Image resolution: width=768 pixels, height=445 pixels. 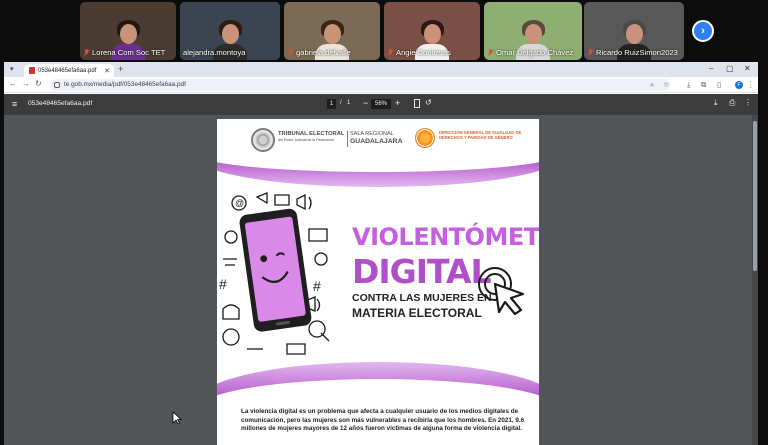 What do you see at coordinates (748, 102) in the screenshot?
I see `more-icon: ⋮` at bounding box center [748, 102].